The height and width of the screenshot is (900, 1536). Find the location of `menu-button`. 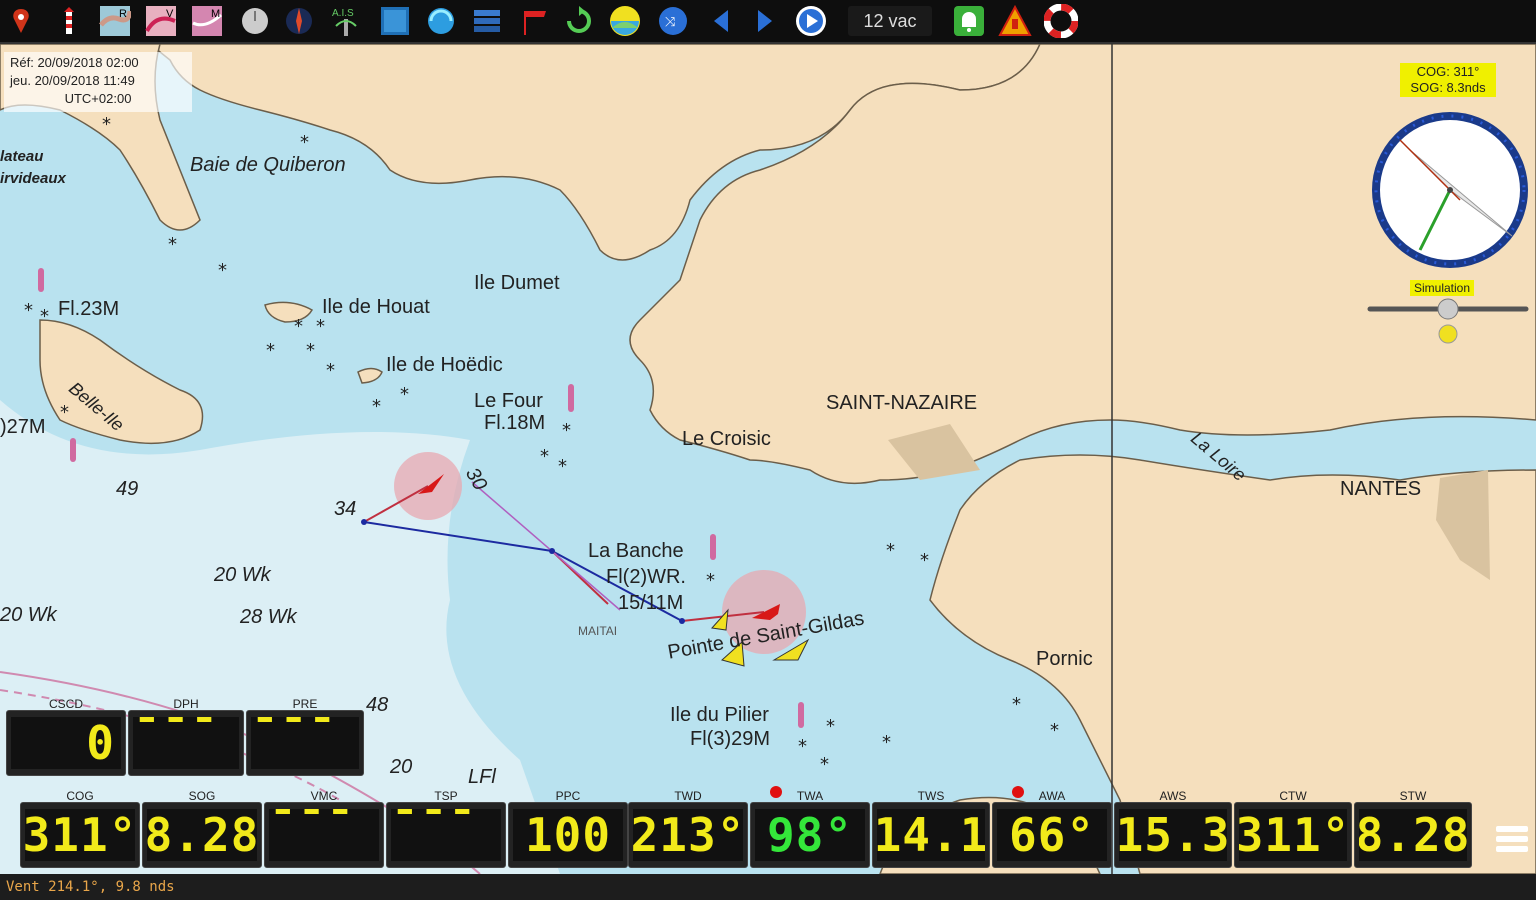

menu-button is located at coordinates (1512, 844).